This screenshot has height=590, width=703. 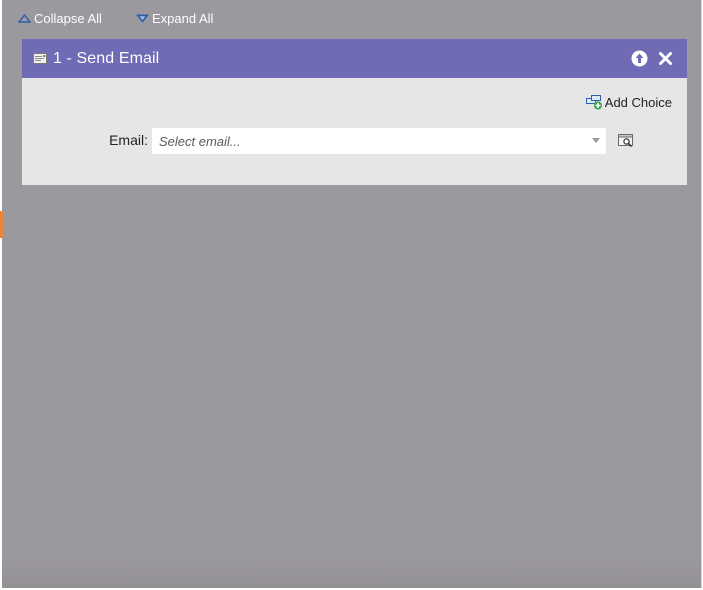 I want to click on email-select-input, so click(x=366, y=141).